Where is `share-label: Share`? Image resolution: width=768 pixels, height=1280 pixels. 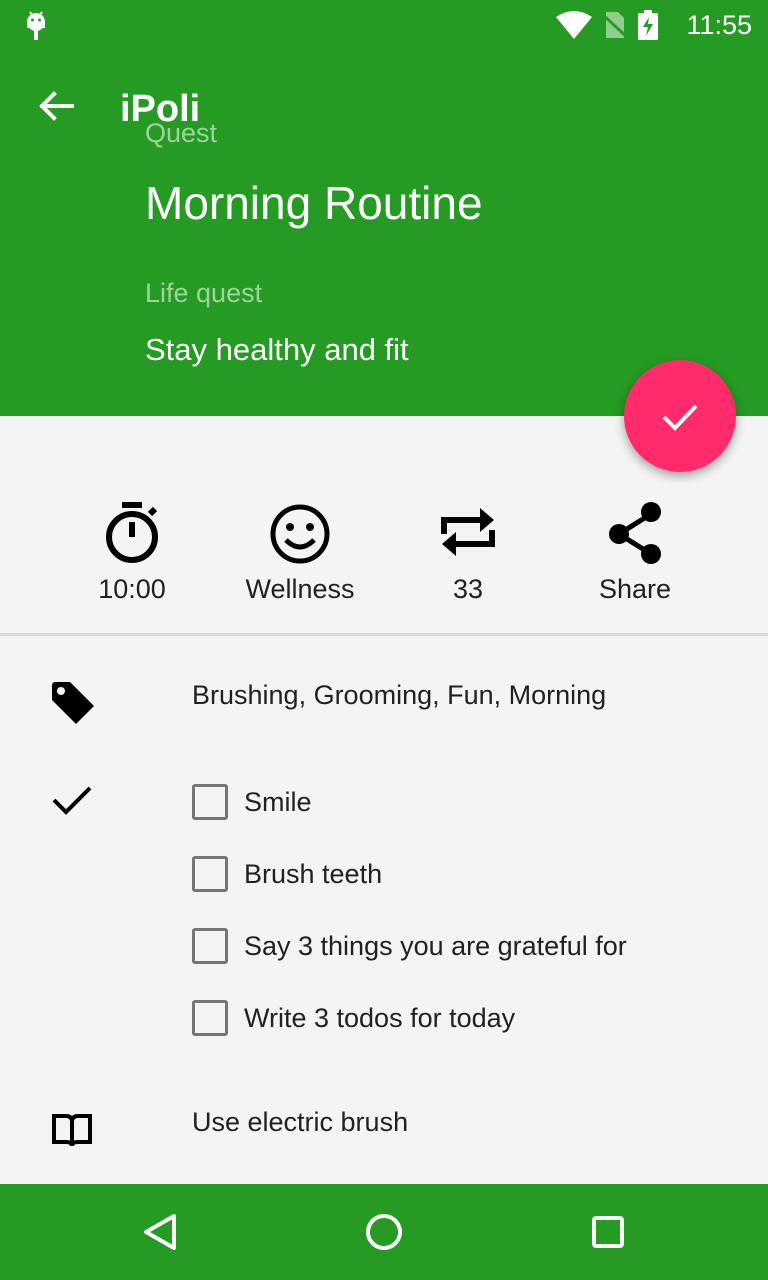
share-label: Share is located at coordinates (635, 589).